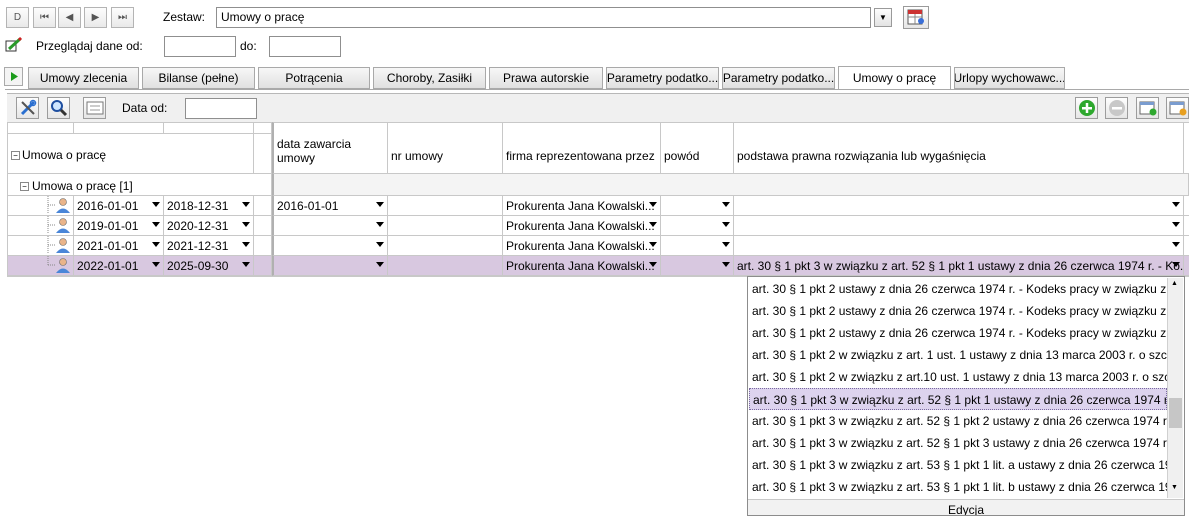  I want to click on scroll-down-icon: ▼, so click(1174, 487).